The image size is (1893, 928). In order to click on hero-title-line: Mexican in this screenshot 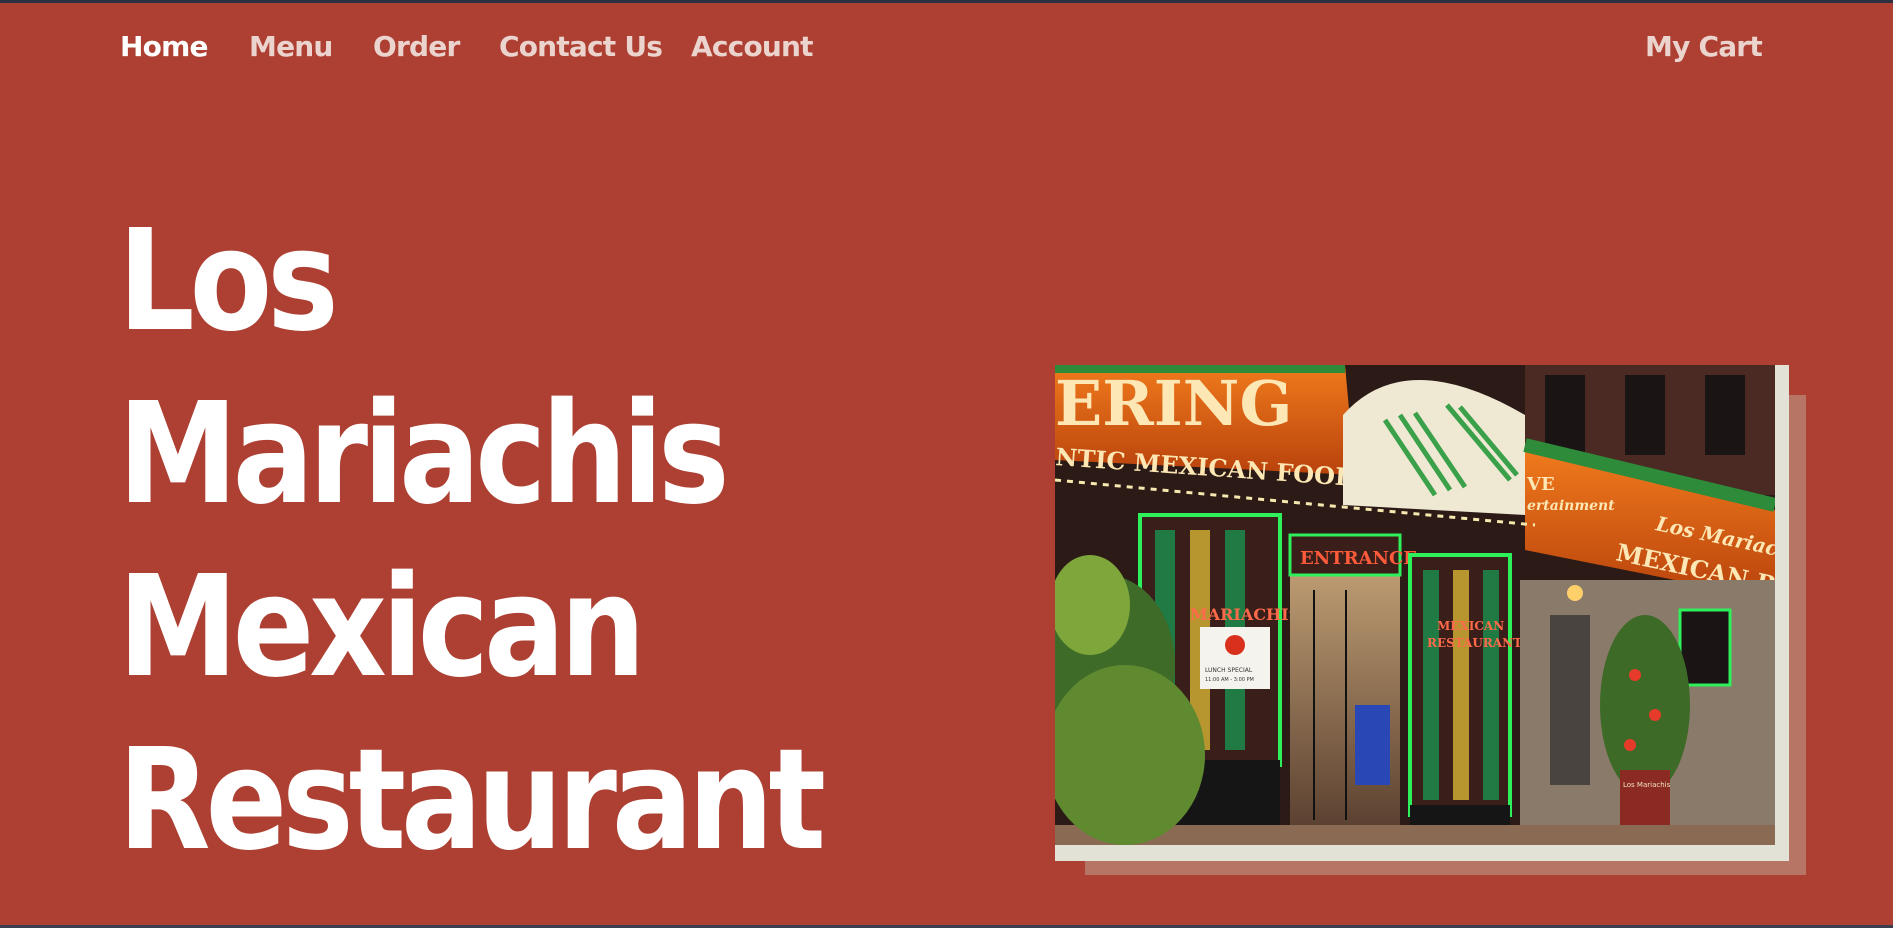, I will do `click(382, 627)`.